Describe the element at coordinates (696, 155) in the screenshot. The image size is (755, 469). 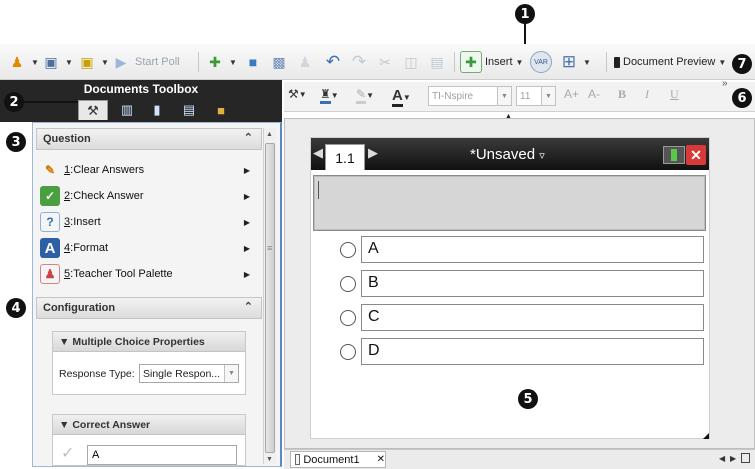
I see `close-icon: ✕` at that location.